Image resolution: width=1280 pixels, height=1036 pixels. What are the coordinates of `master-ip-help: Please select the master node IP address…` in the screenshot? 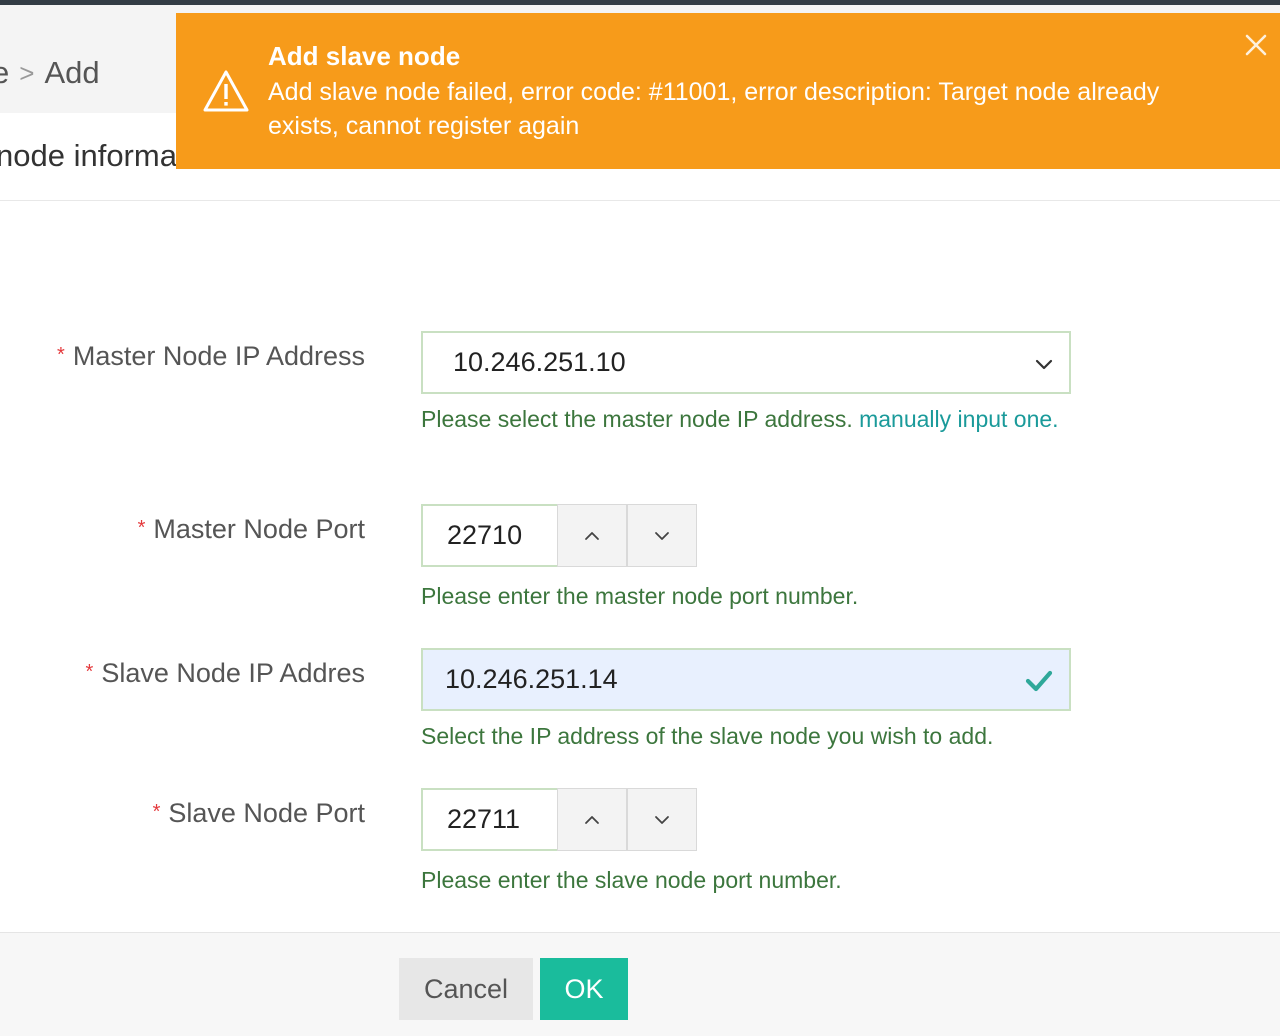 It's located at (741, 419).